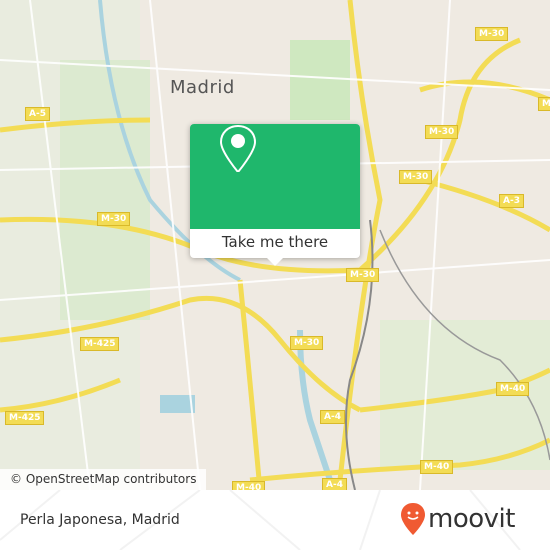 This screenshot has height=550, width=550. What do you see at coordinates (202, 87) in the screenshot?
I see `city-label-madrid: Madrid` at bounding box center [202, 87].